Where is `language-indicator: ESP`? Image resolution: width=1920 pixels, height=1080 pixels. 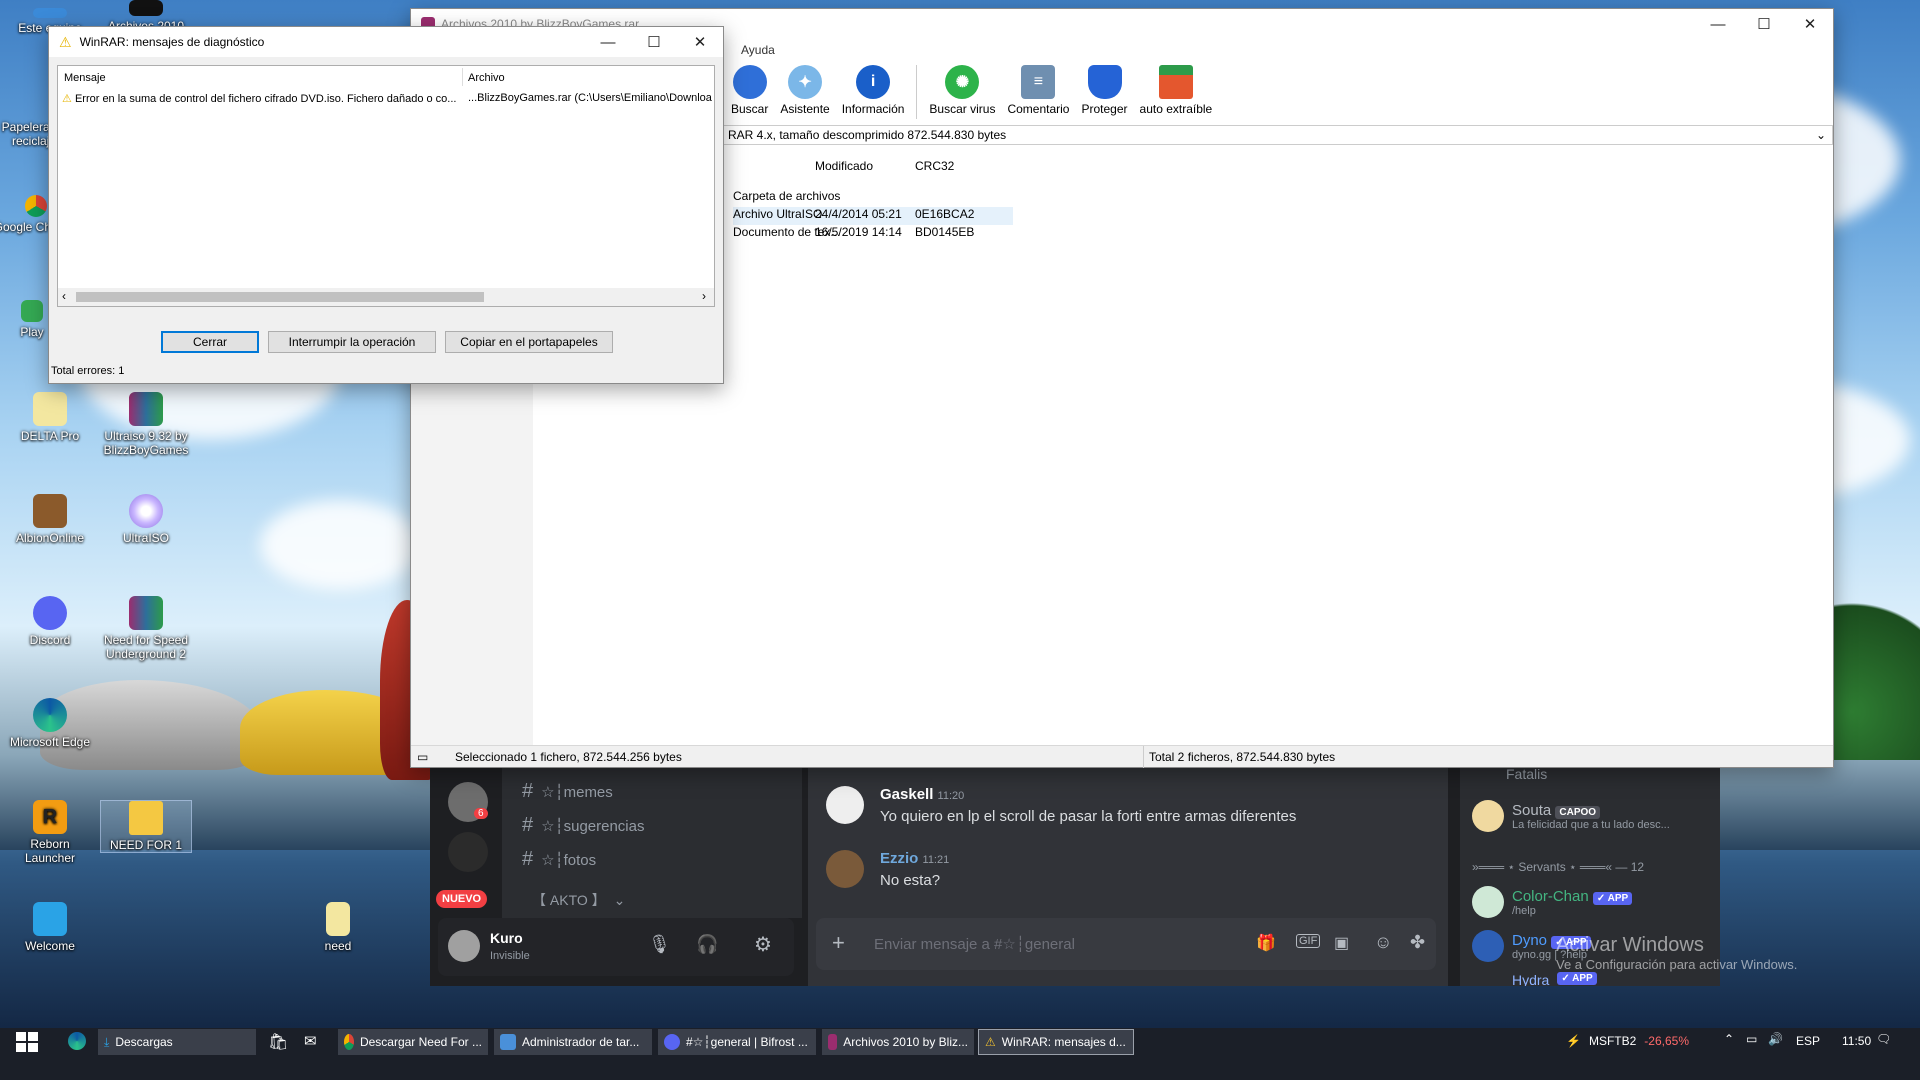 language-indicator: ESP is located at coordinates (1808, 1041).